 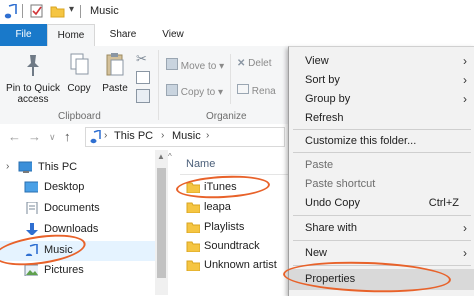 What do you see at coordinates (224, 227) in the screenshot?
I see `file-name: Playlists` at bounding box center [224, 227].